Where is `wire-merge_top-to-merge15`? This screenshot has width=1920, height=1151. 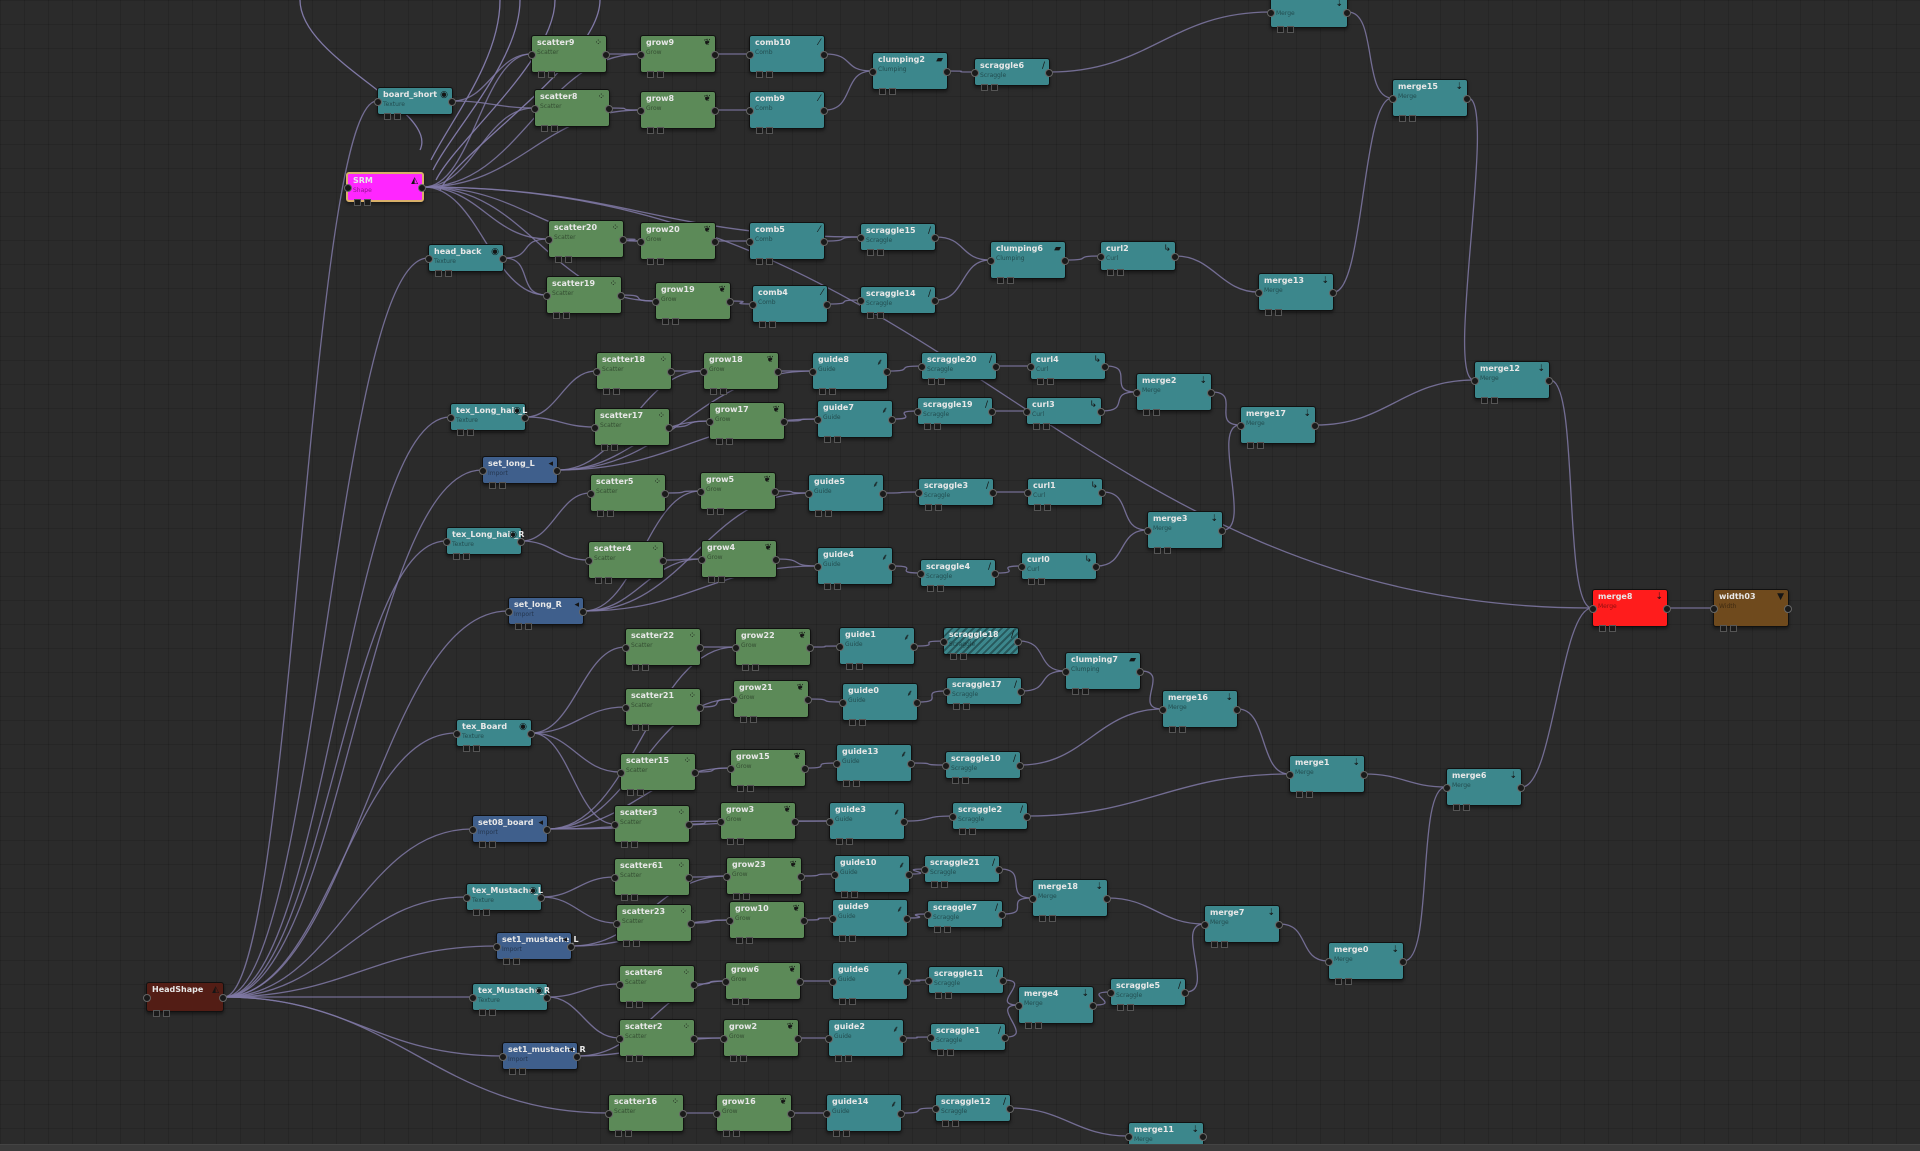 wire-merge_top-to-merge15 is located at coordinates (1370, 55).